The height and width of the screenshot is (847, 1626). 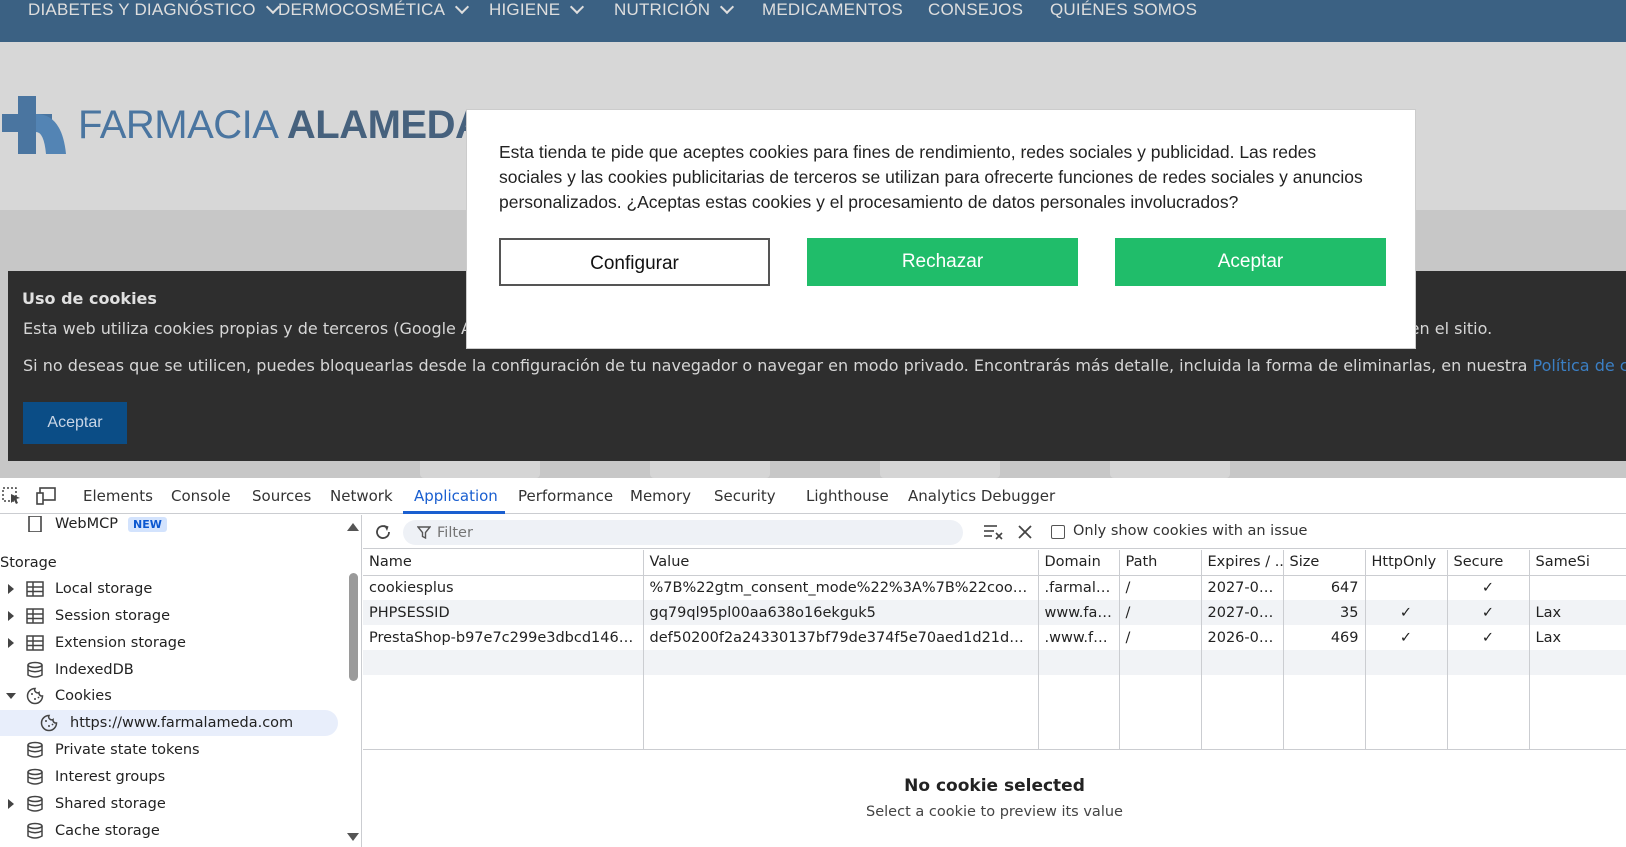 I want to click on scroll-down-arrow-icon, so click(x=353, y=837).